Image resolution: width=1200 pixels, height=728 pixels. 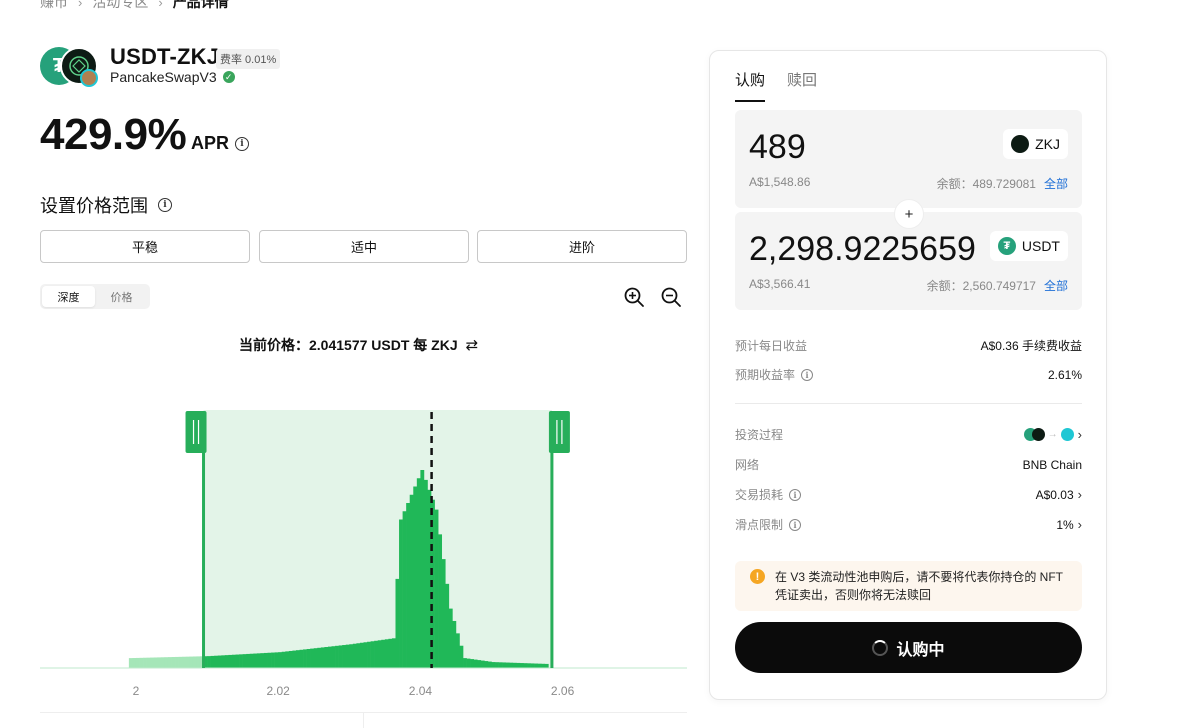 What do you see at coordinates (780, 284) in the screenshot?
I see `usdt-fiat-value: A$3,566.41` at bounding box center [780, 284].